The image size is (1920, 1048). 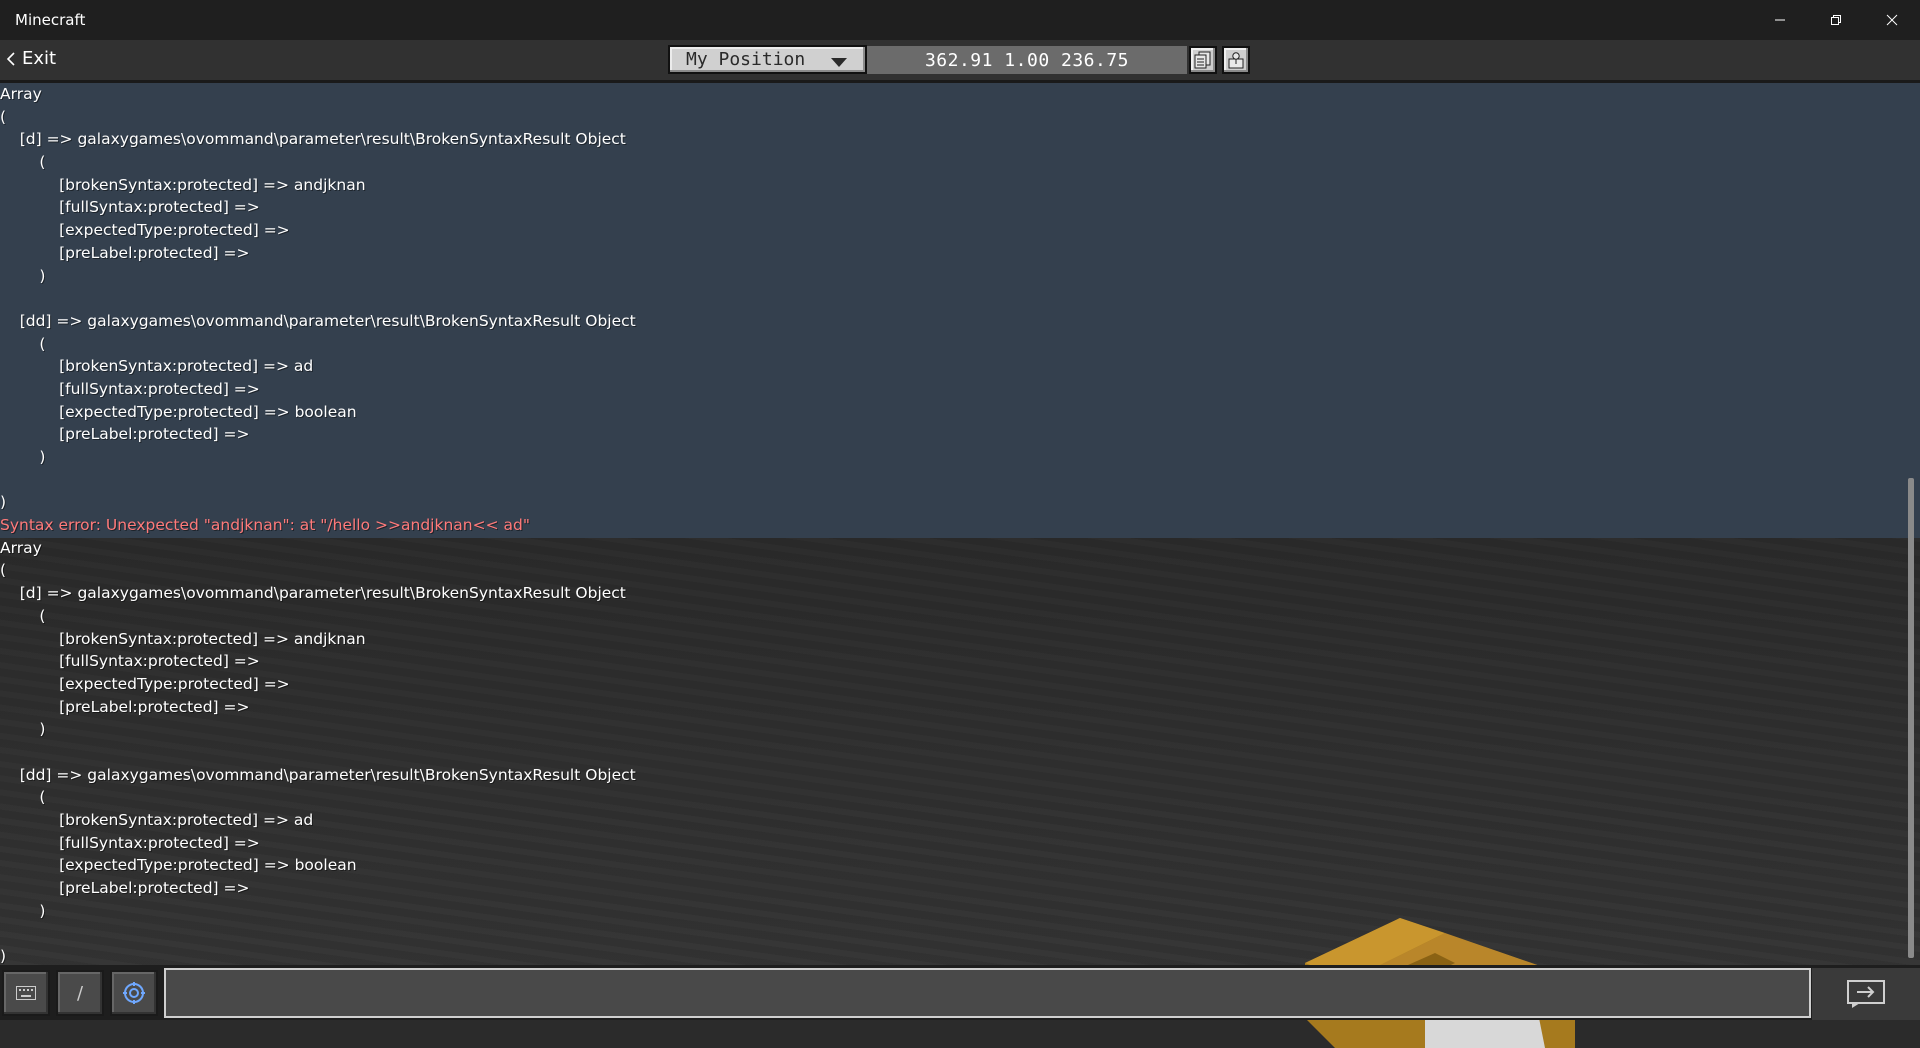 I want to click on restore-icon, so click(x=1836, y=20).